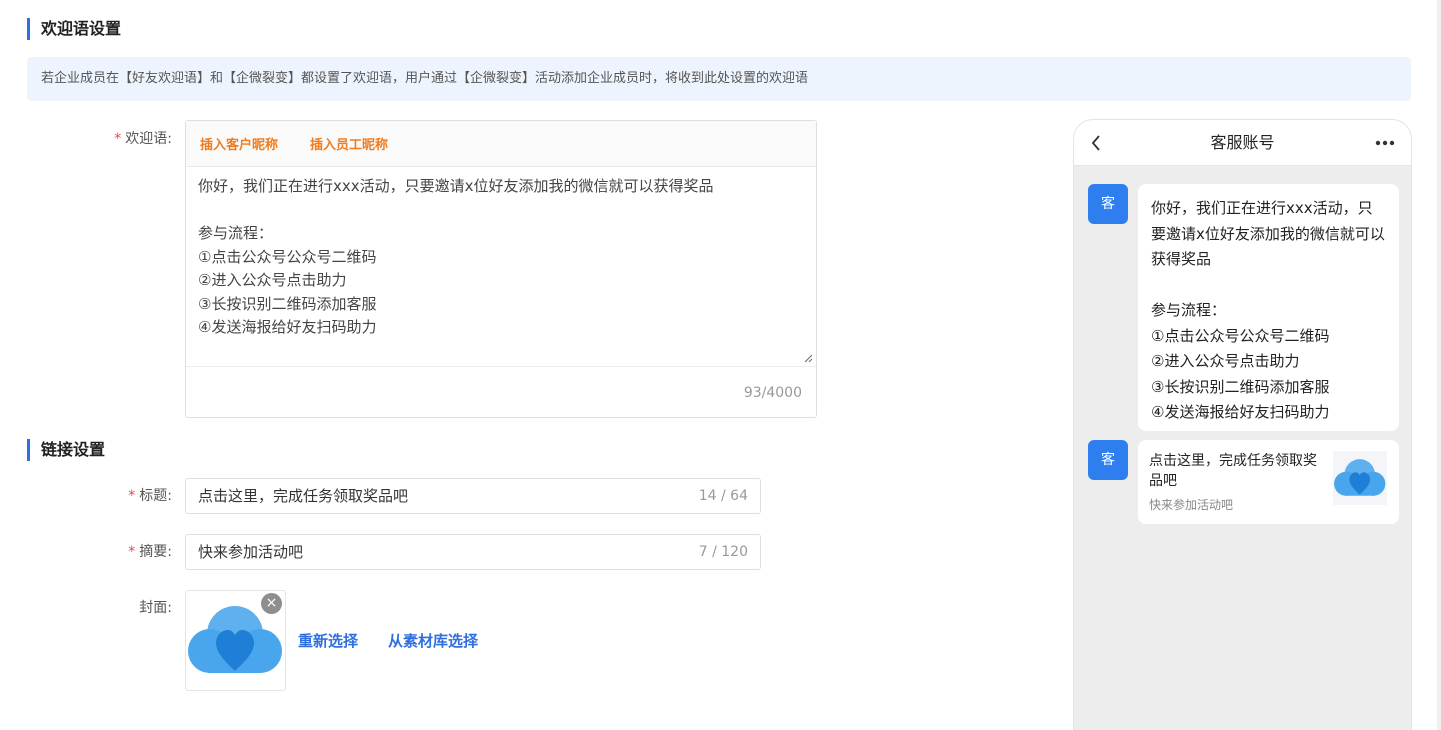  I want to click on summary-char-counter: 7 / 120, so click(723, 552).